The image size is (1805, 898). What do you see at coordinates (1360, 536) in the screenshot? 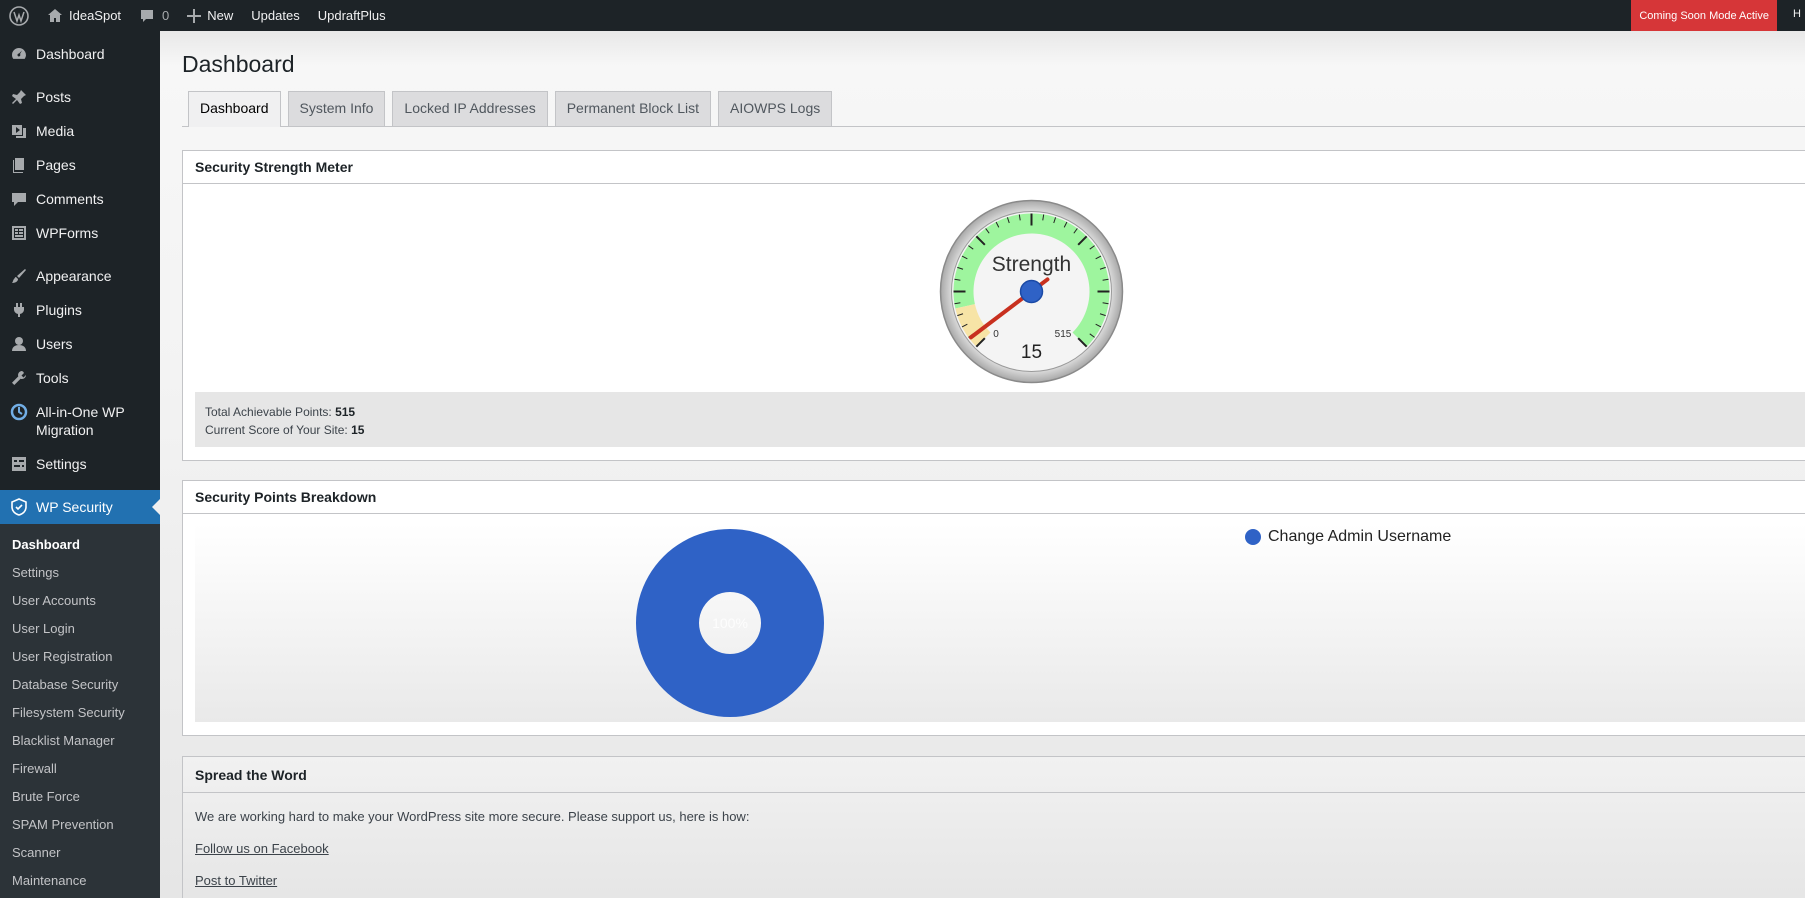
I see `legend-label: Change Admin Username` at bounding box center [1360, 536].